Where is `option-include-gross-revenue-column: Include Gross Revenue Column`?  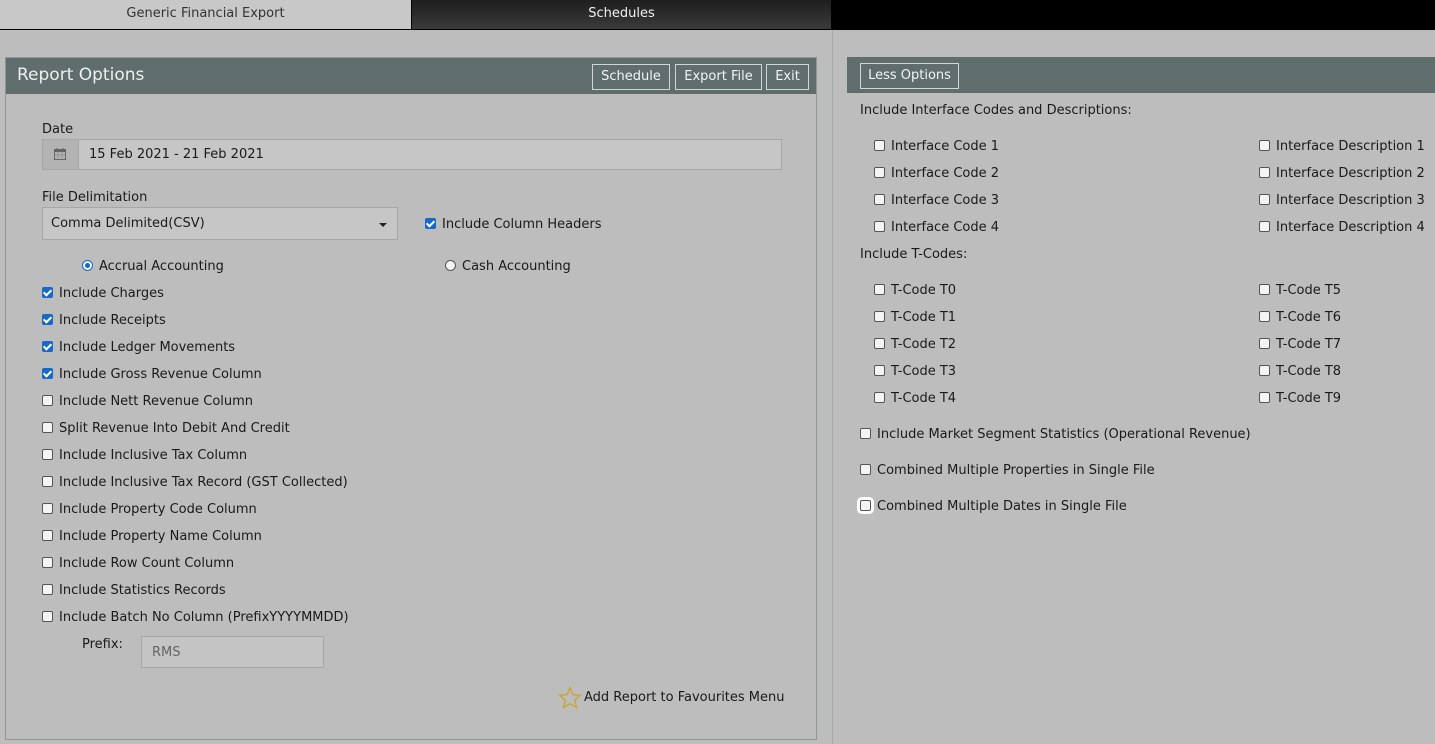 option-include-gross-revenue-column: Include Gross Revenue Column is located at coordinates (152, 375).